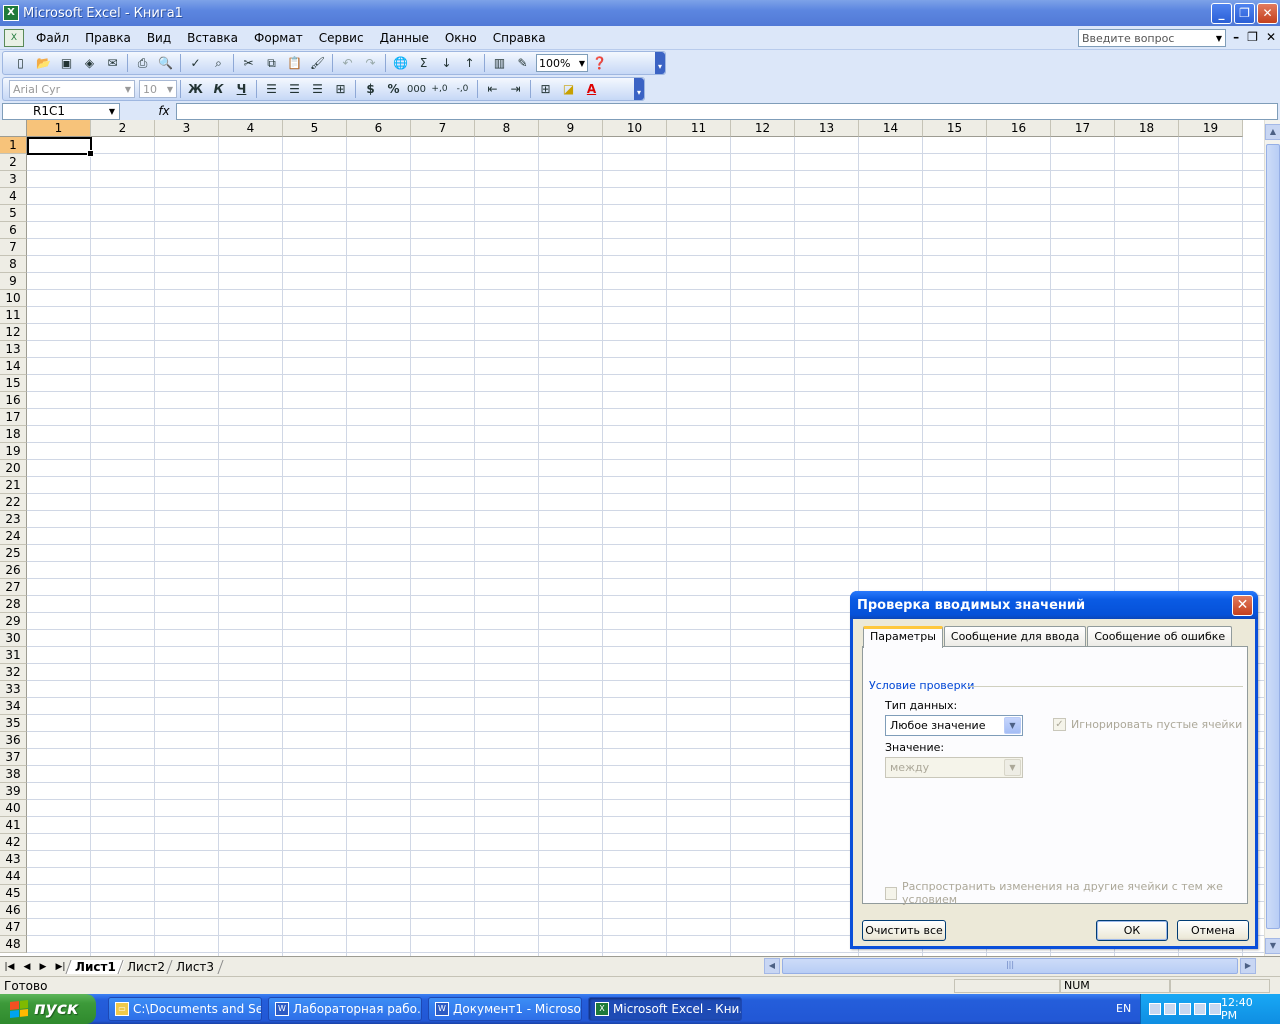  Describe the element at coordinates (469, 63) in the screenshot. I see `sort-descending-icon: ↑` at that location.